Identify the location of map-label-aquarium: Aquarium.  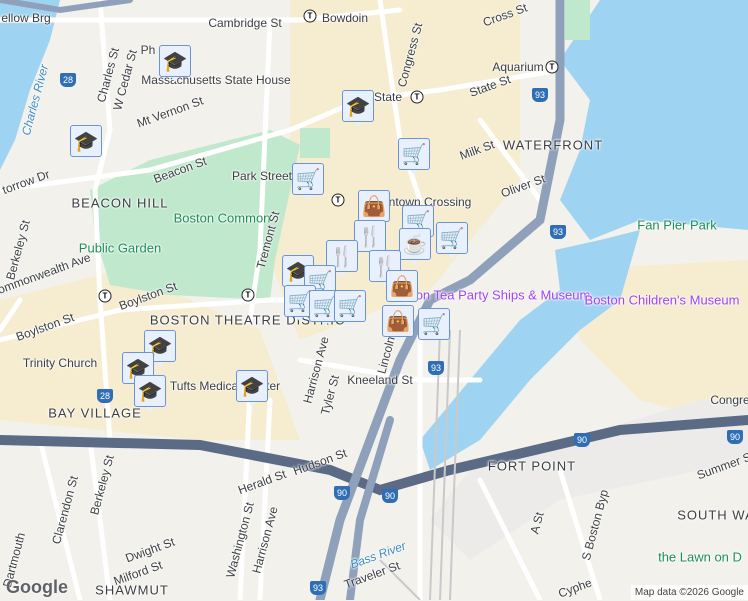
(518, 67).